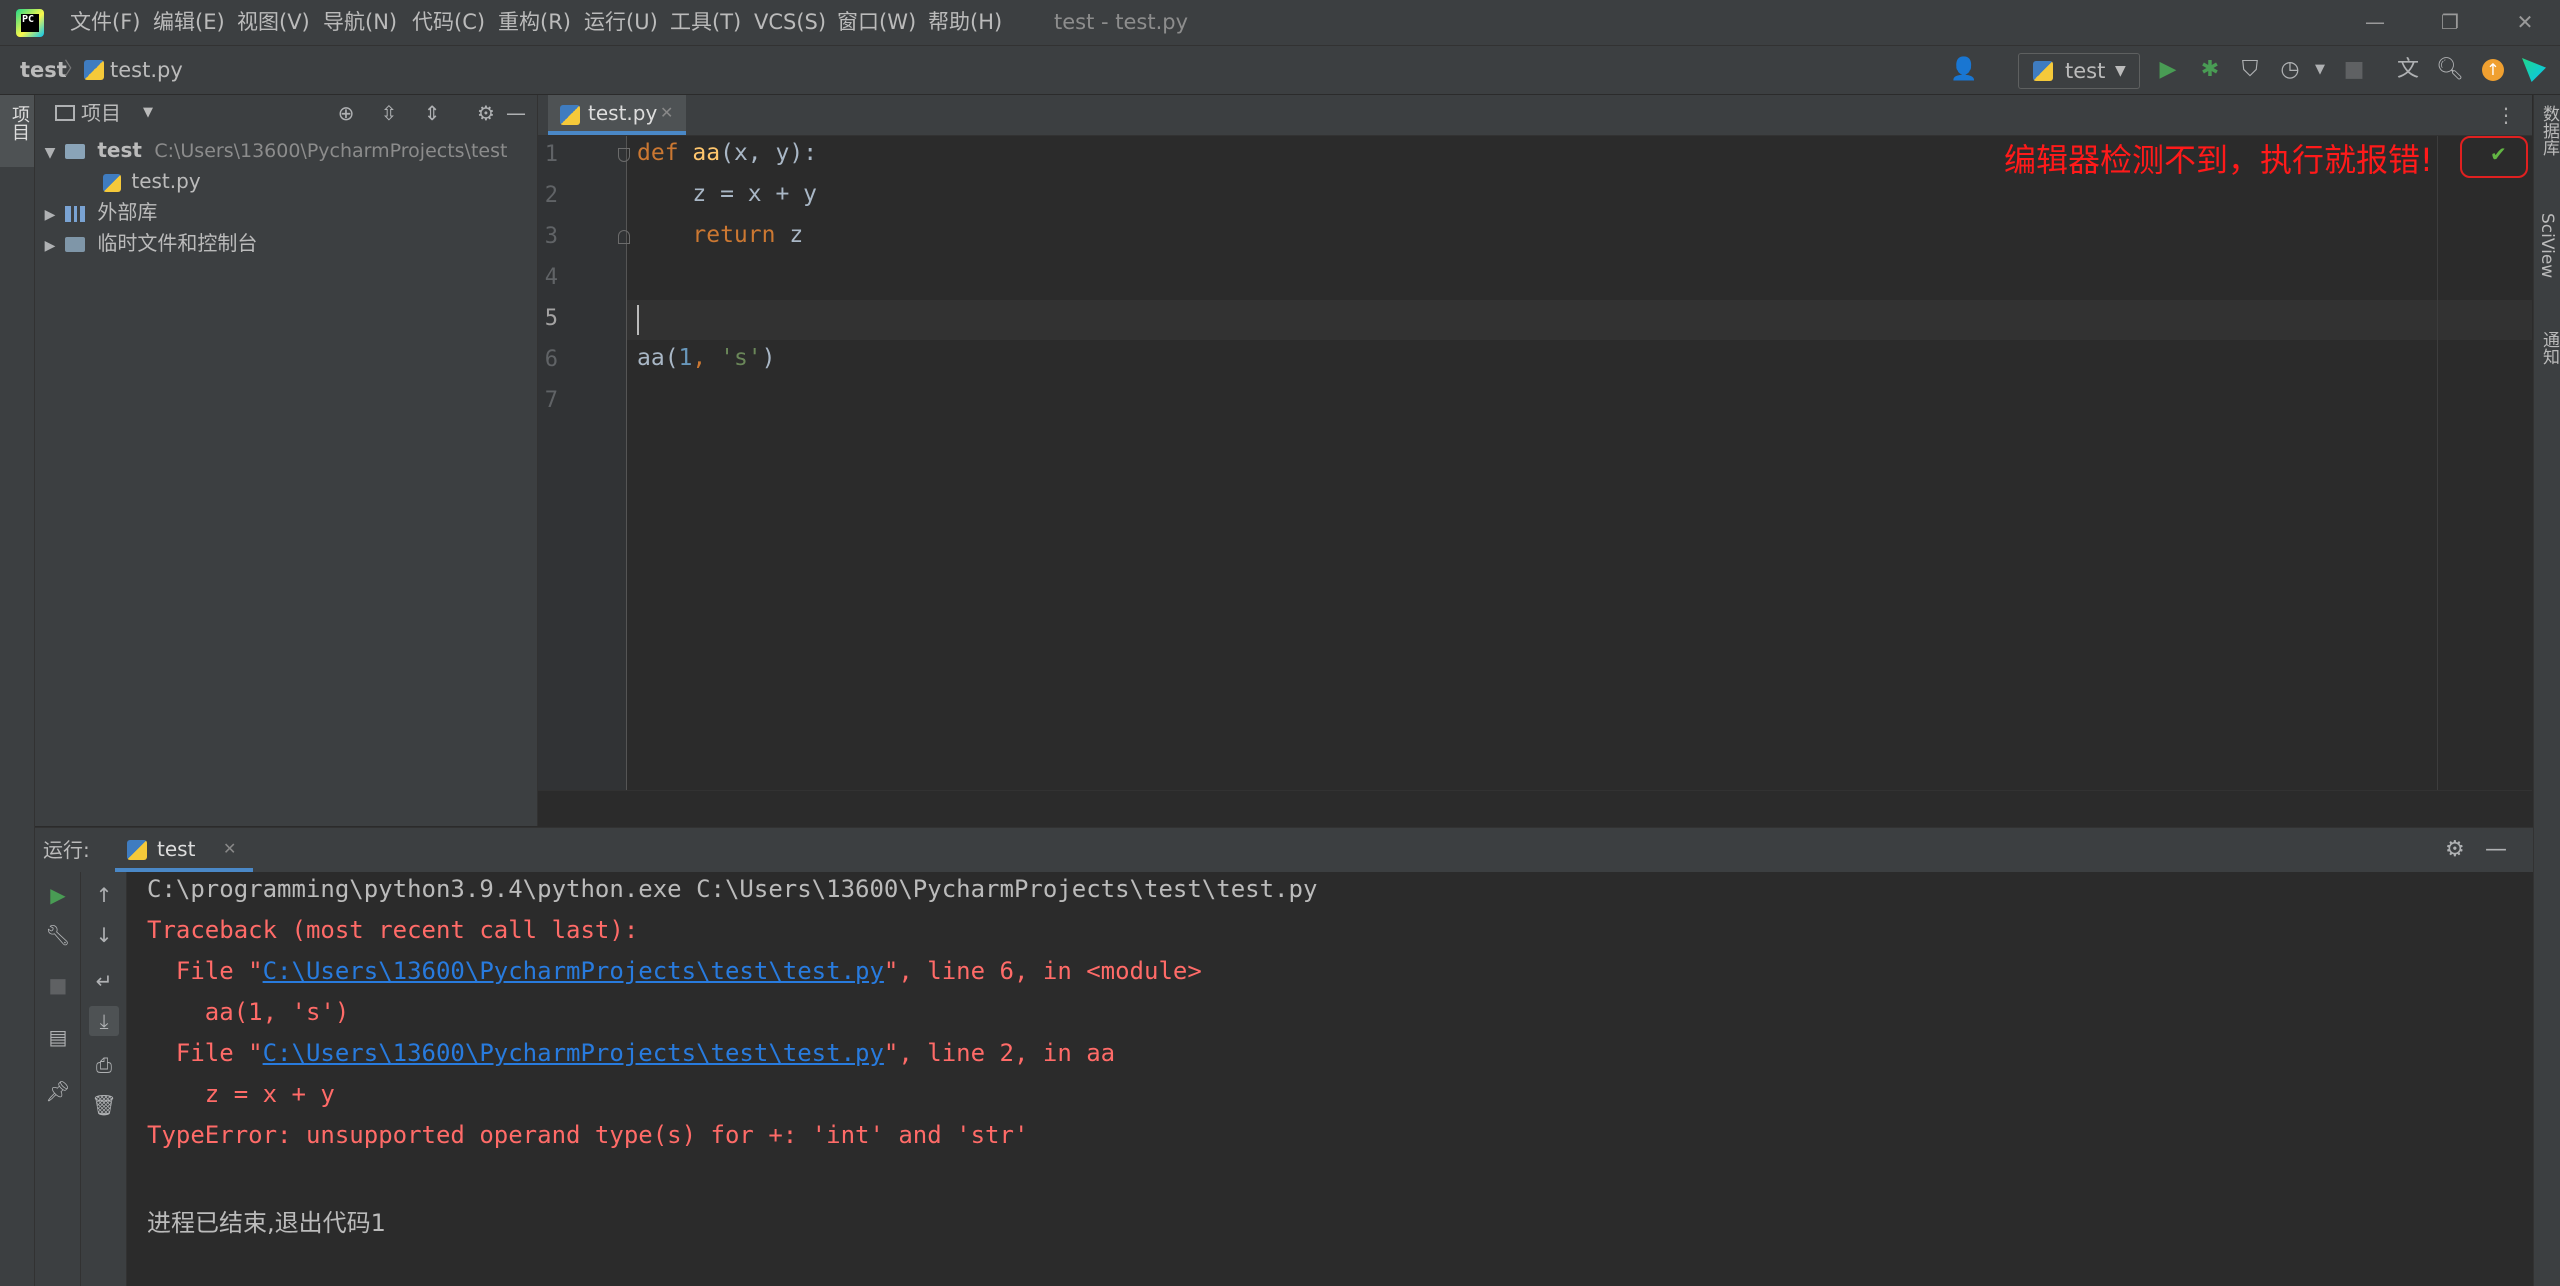  I want to click on run-toolbar-primary: ▶ 🔧︎ ■ ▤ 📌︎, so click(58, 1079).